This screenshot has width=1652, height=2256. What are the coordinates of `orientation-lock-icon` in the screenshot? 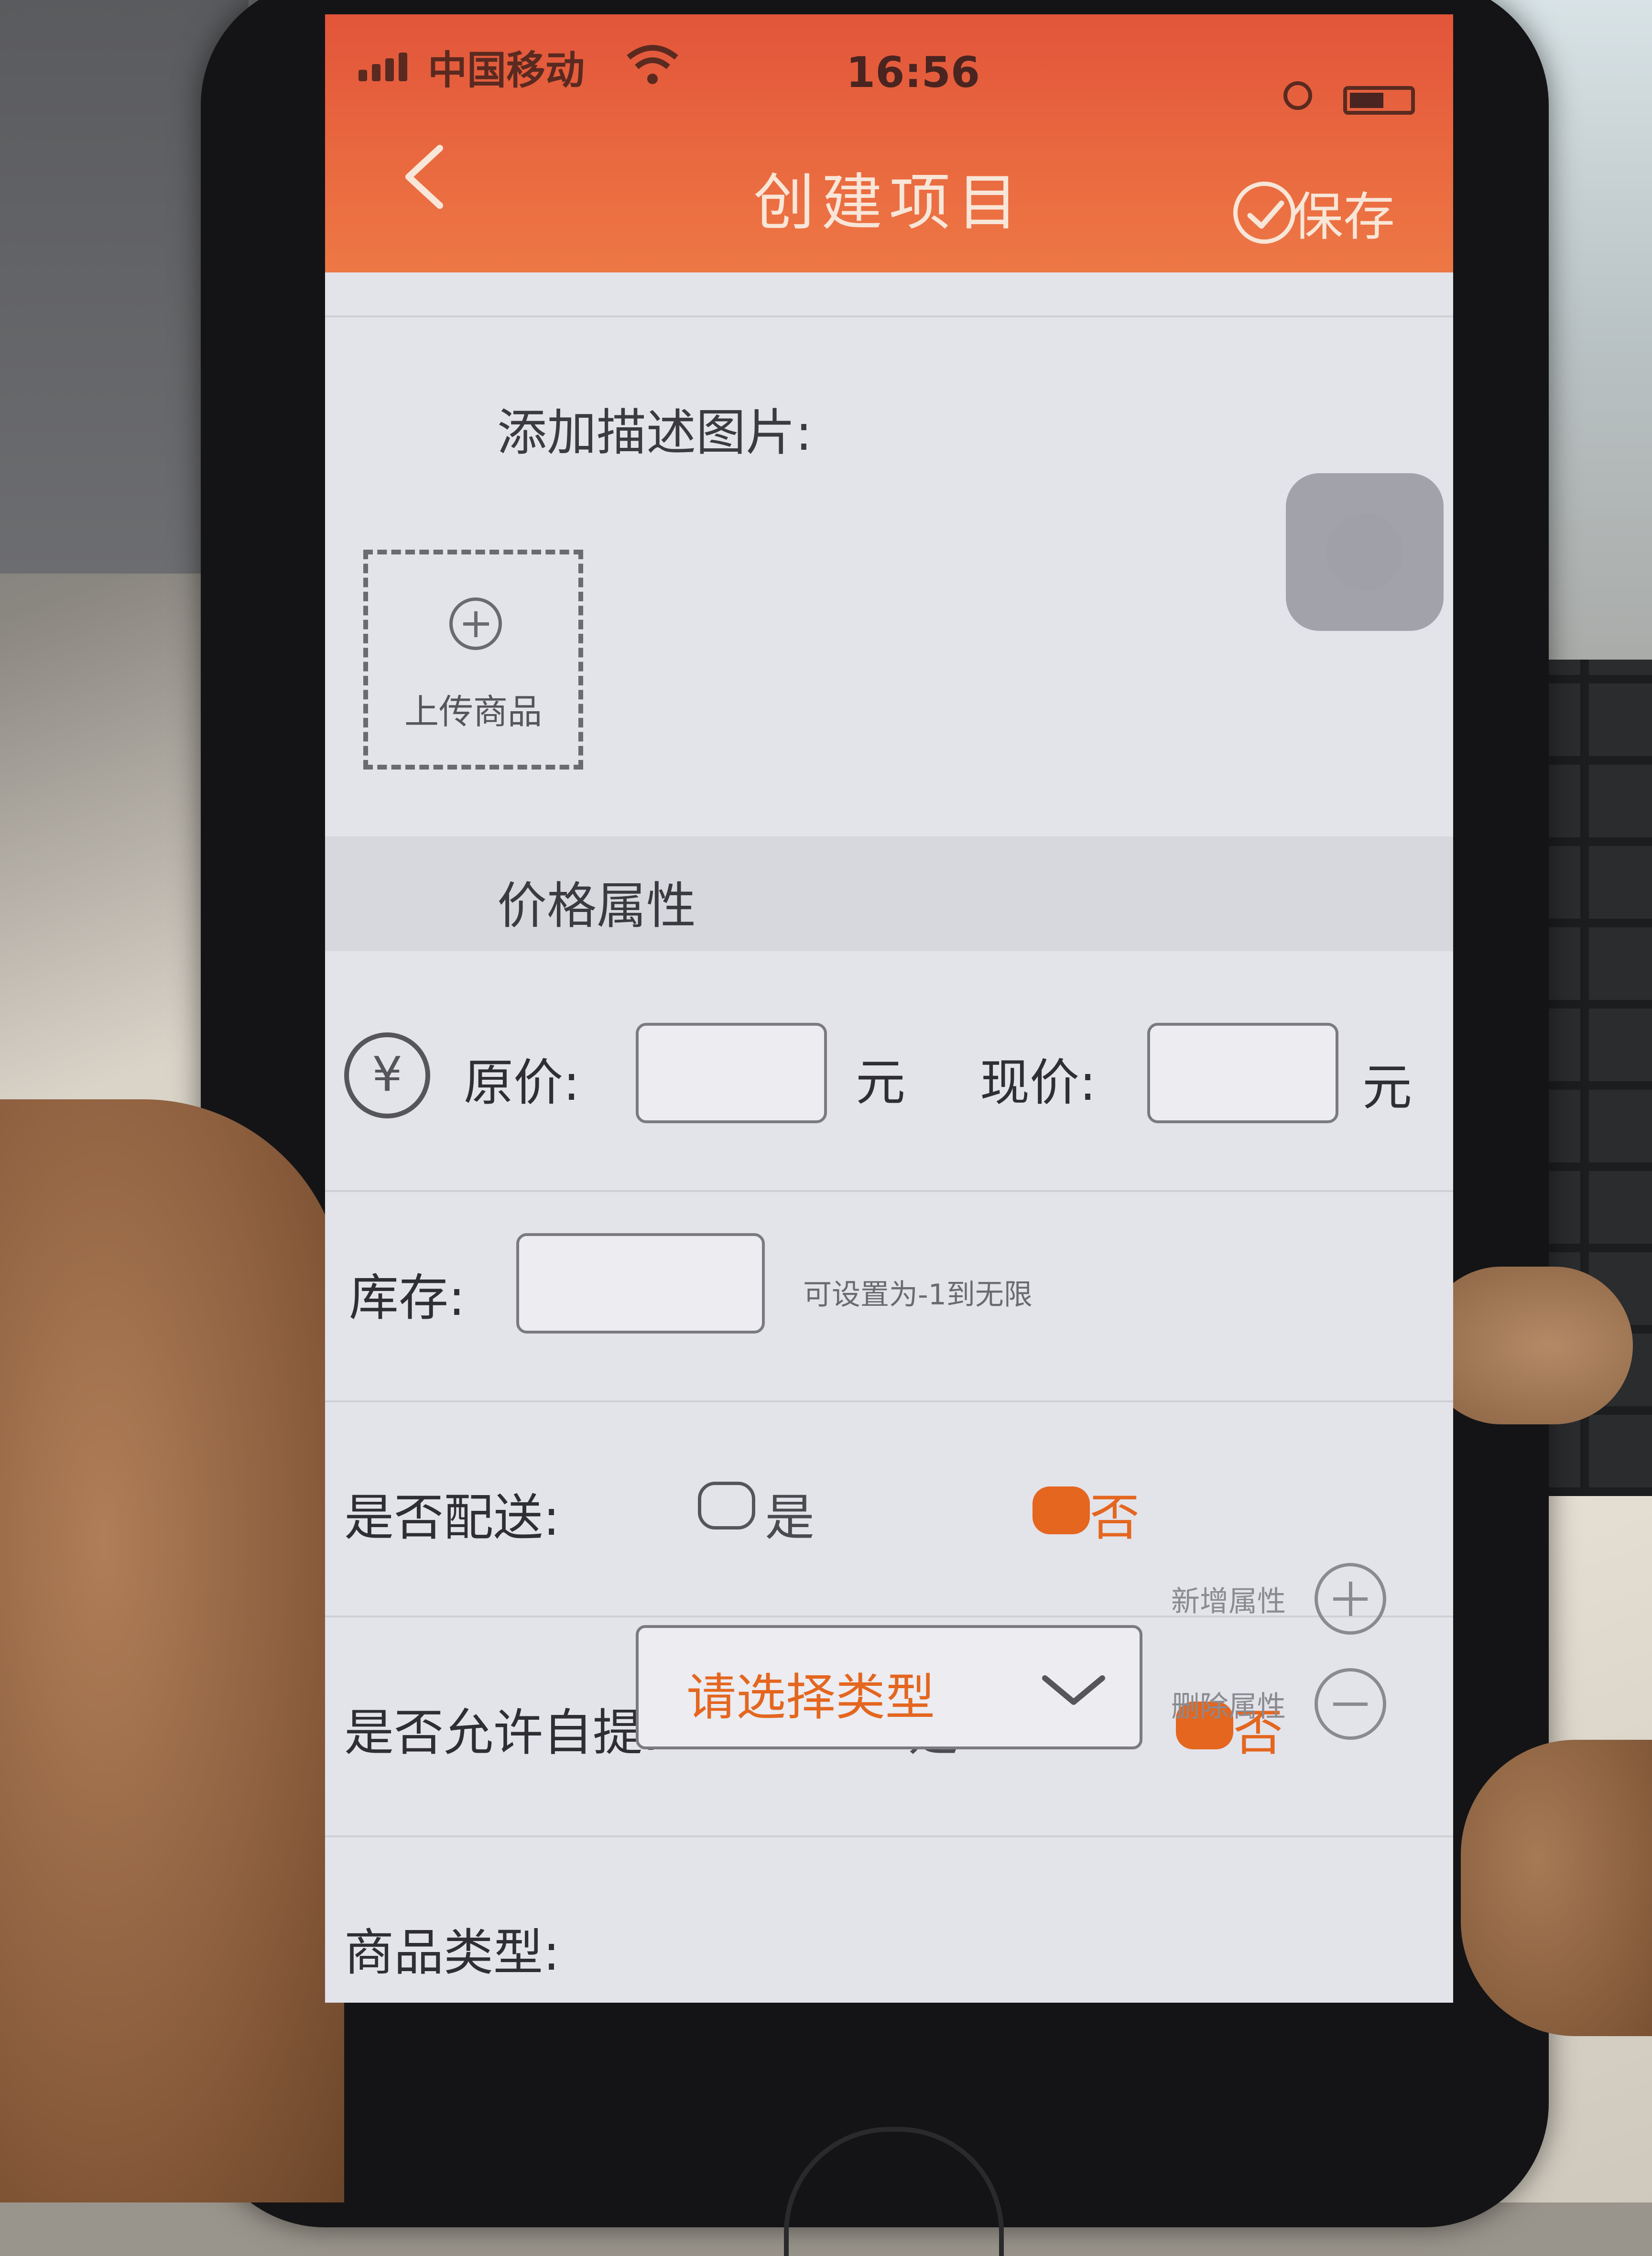 It's located at (1297, 96).